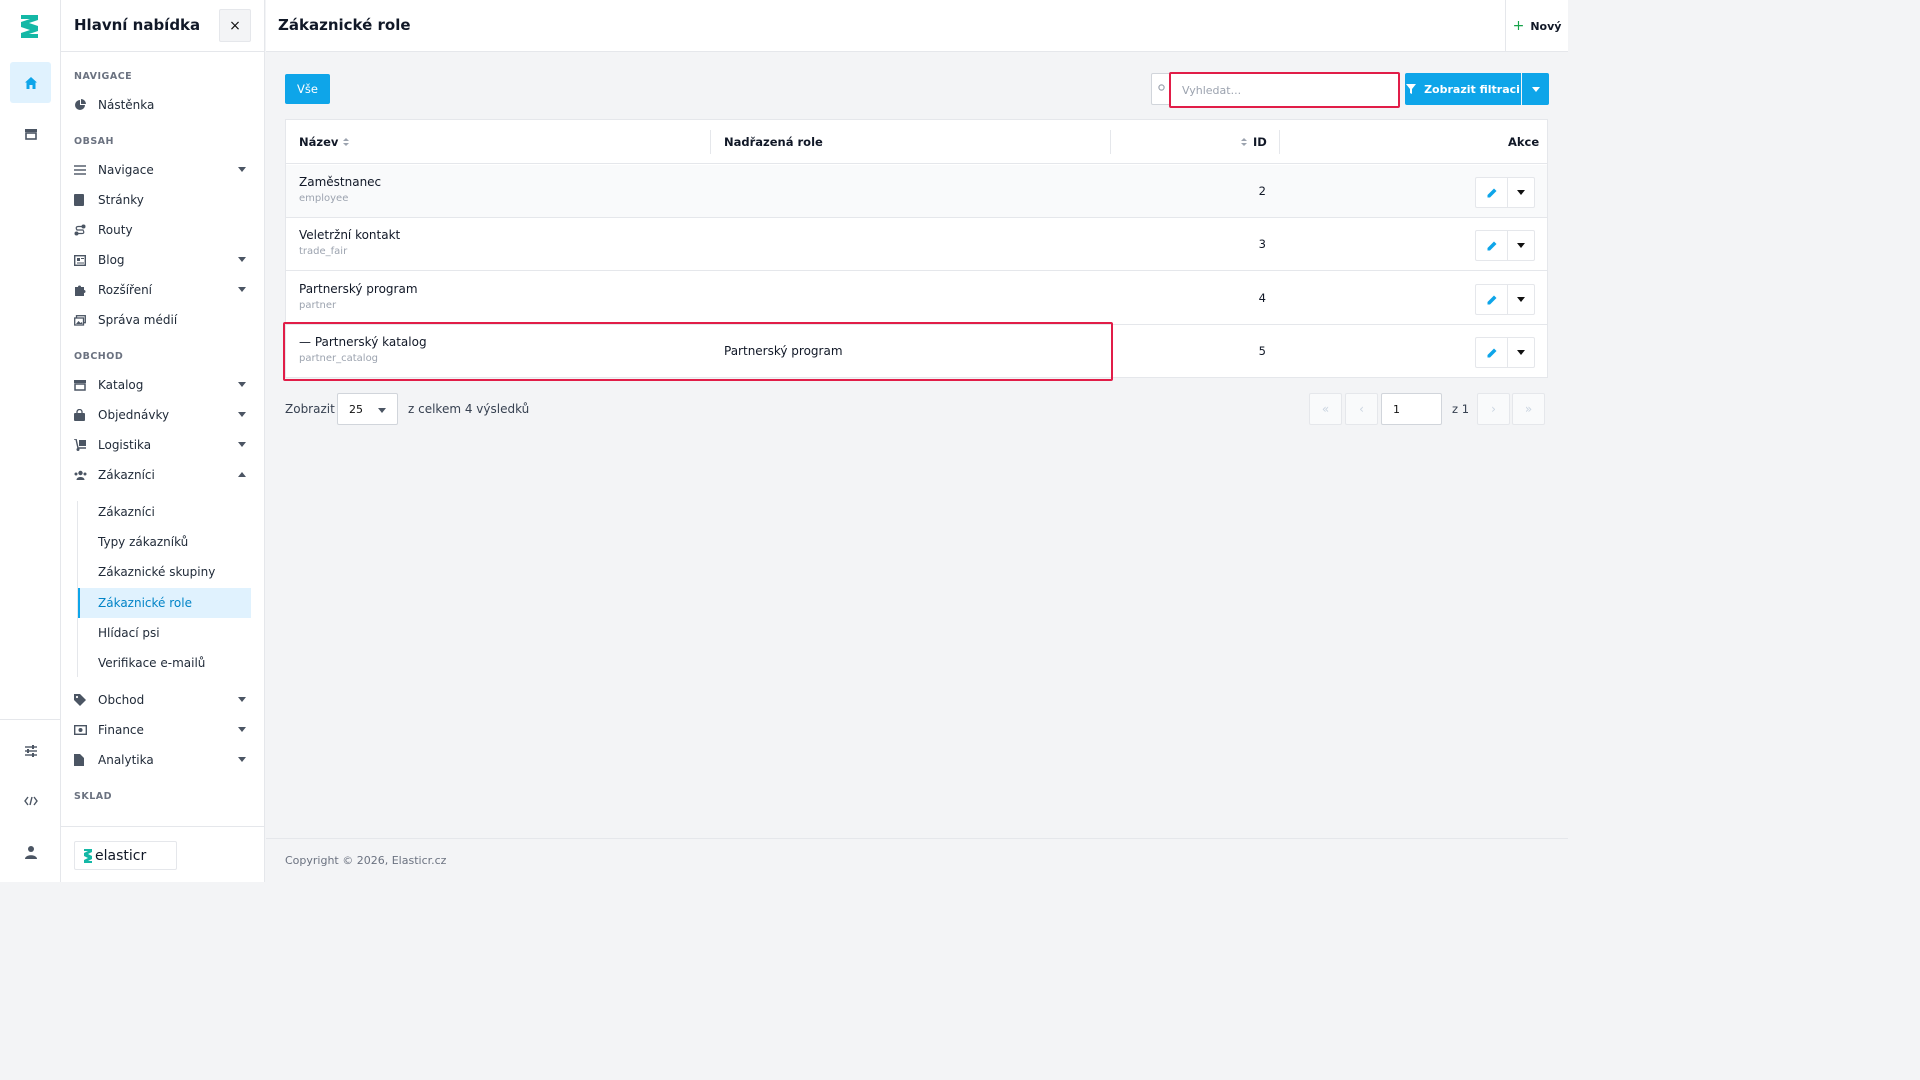 This screenshot has width=1920, height=1080. Describe the element at coordinates (773, 142) in the screenshot. I see `column-header-parent: Nadřazená role` at that location.